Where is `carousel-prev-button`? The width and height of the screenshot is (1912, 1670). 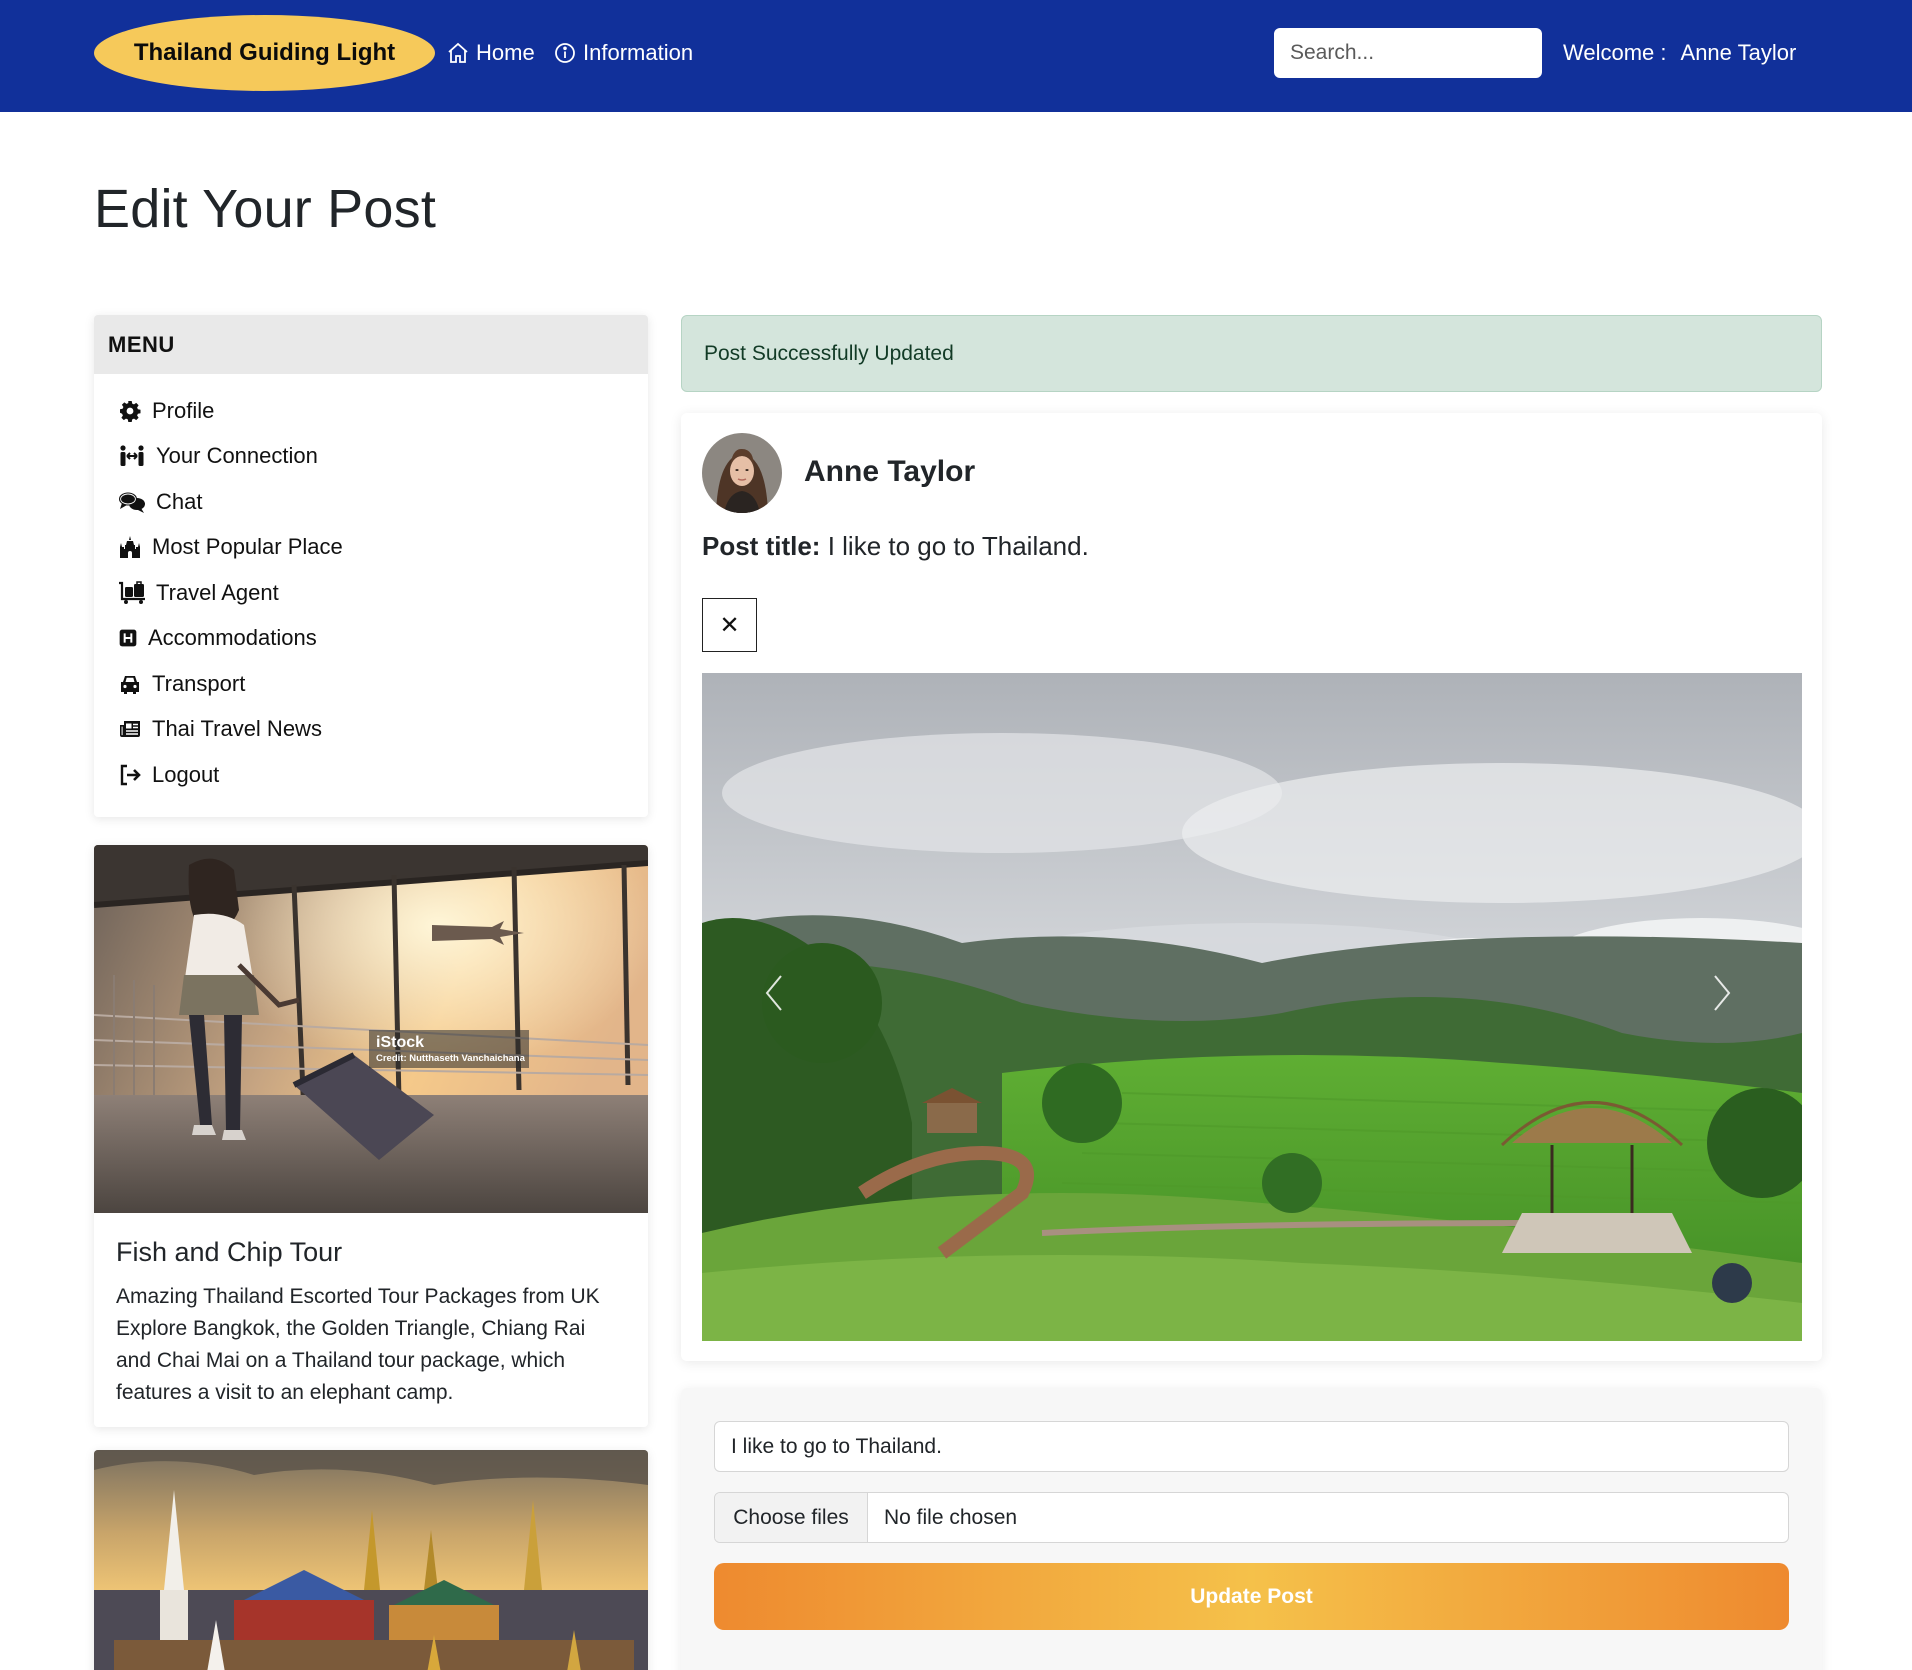
carousel-prev-button is located at coordinates (774, 993).